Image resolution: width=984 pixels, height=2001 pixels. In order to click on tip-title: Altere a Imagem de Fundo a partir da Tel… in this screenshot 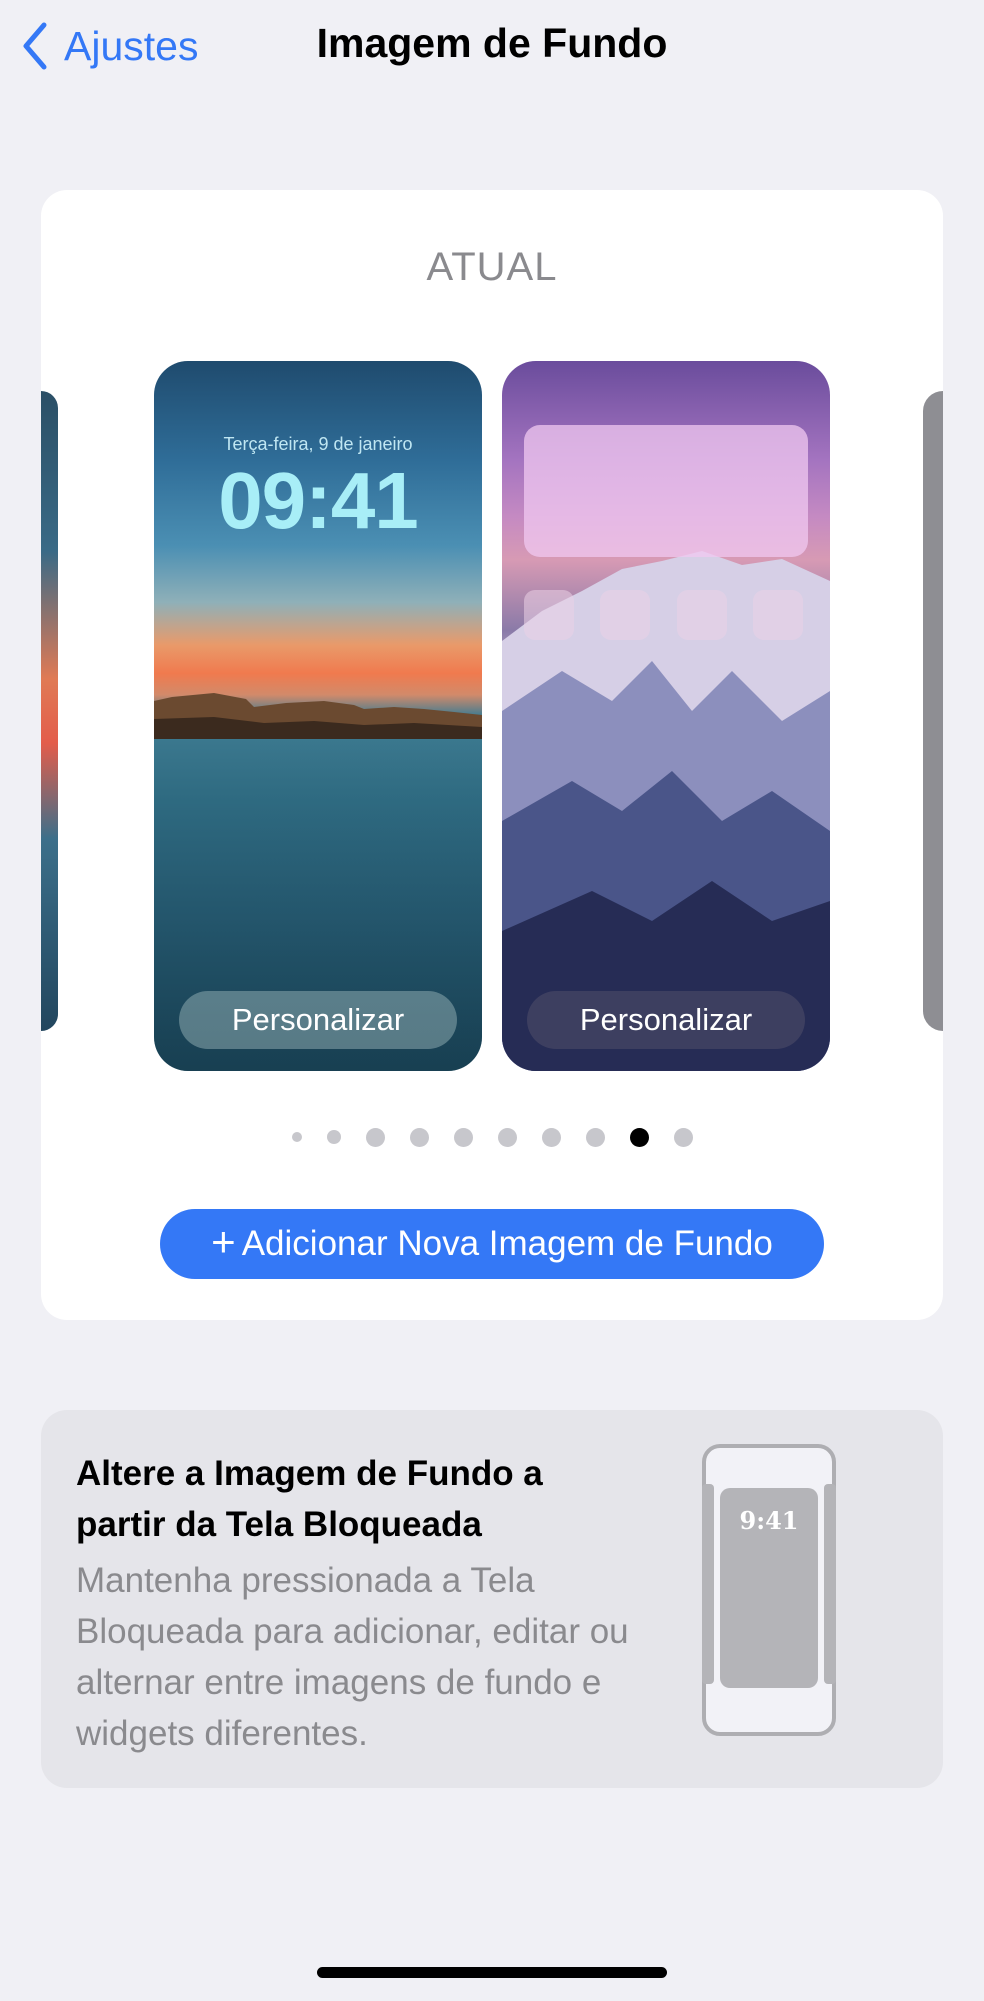, I will do `click(309, 1499)`.